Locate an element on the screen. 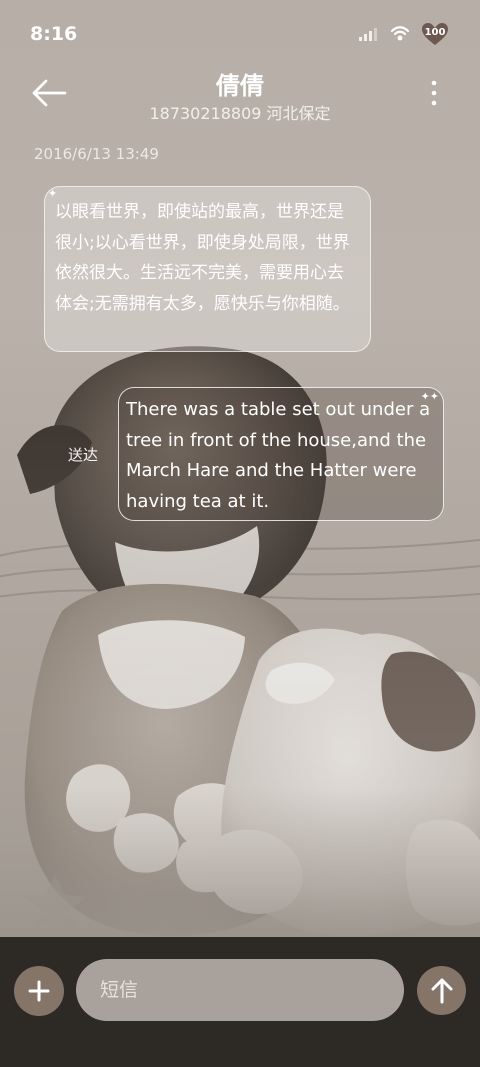  add-attachment-button is located at coordinates (39, 991).